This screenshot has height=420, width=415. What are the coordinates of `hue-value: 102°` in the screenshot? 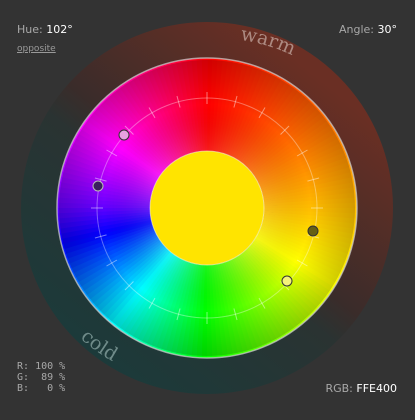 It's located at (59, 29).